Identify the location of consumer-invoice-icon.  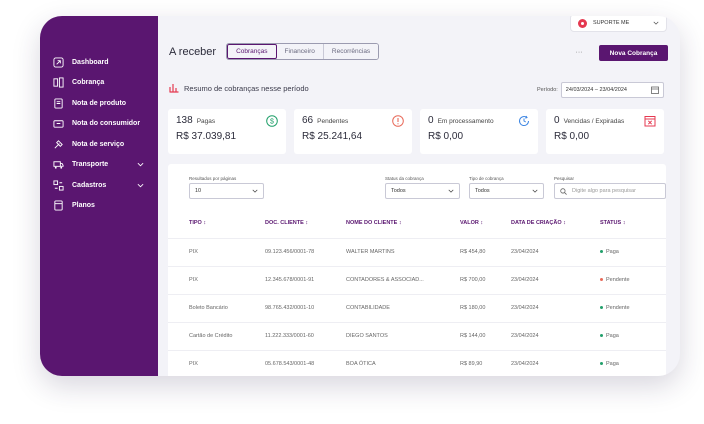
(58, 123).